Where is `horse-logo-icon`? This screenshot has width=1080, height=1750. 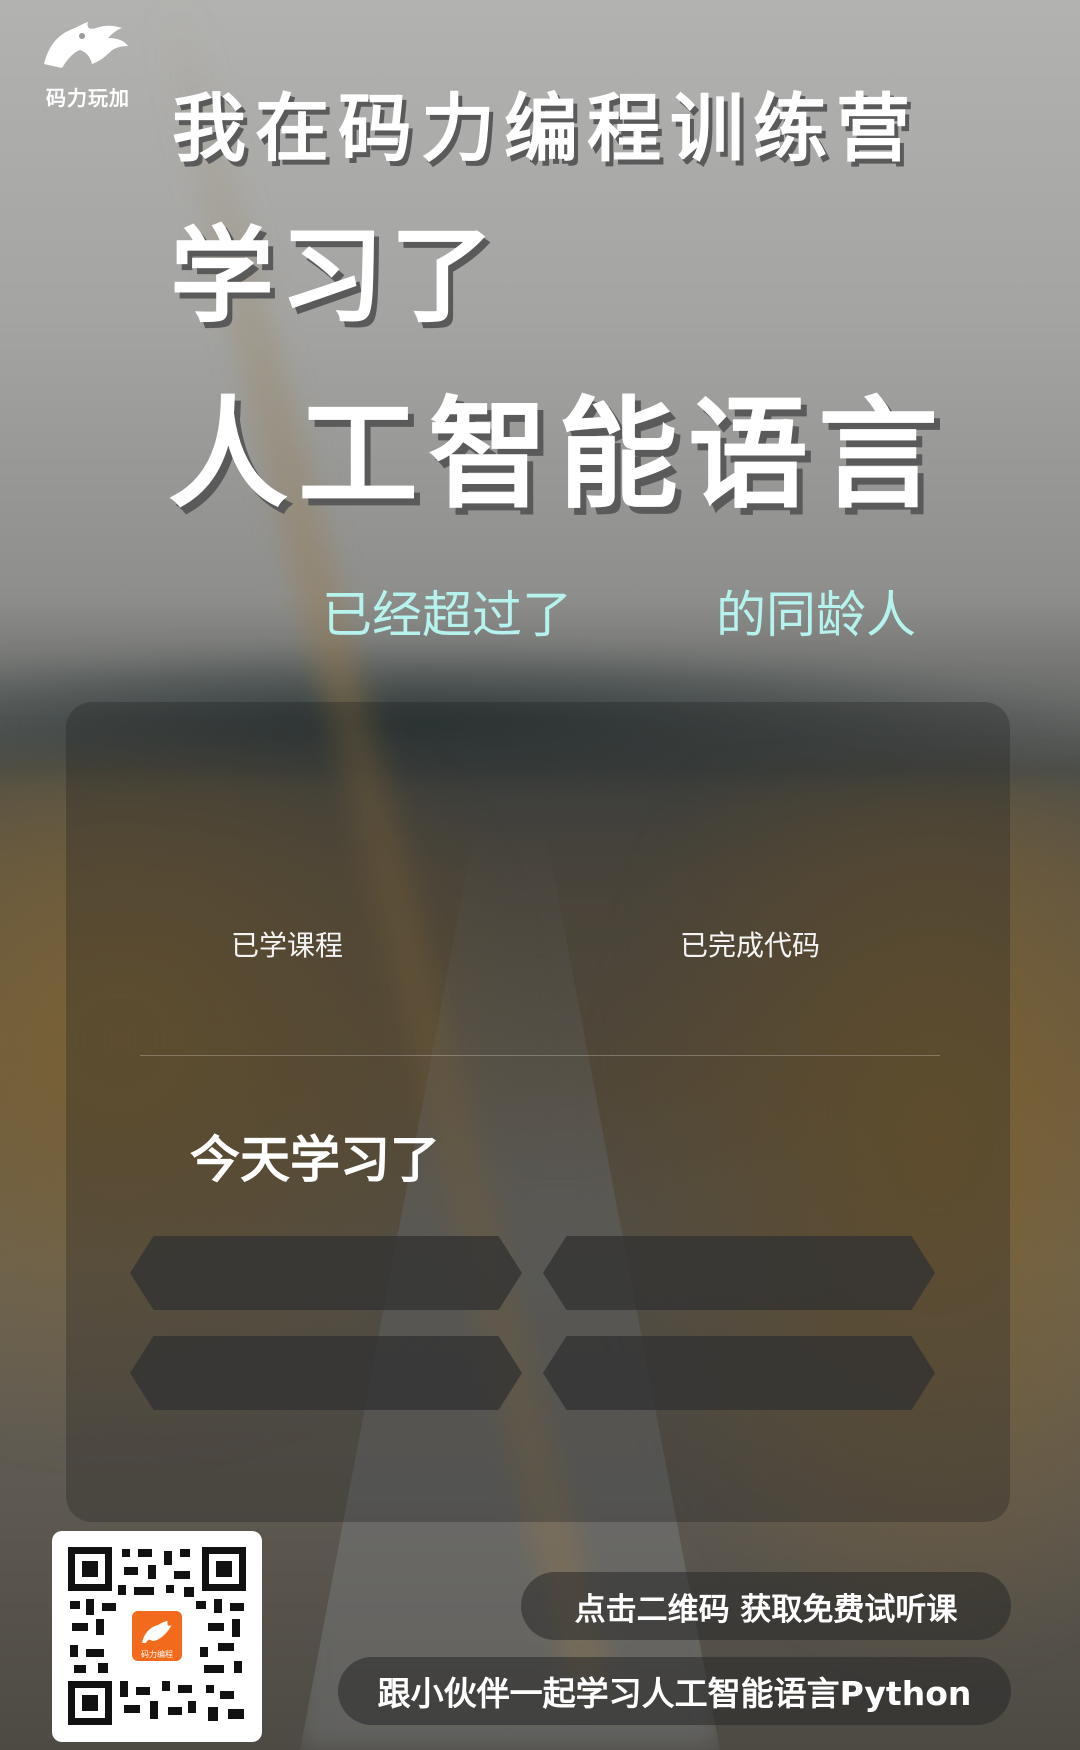 horse-logo-icon is located at coordinates (86, 45).